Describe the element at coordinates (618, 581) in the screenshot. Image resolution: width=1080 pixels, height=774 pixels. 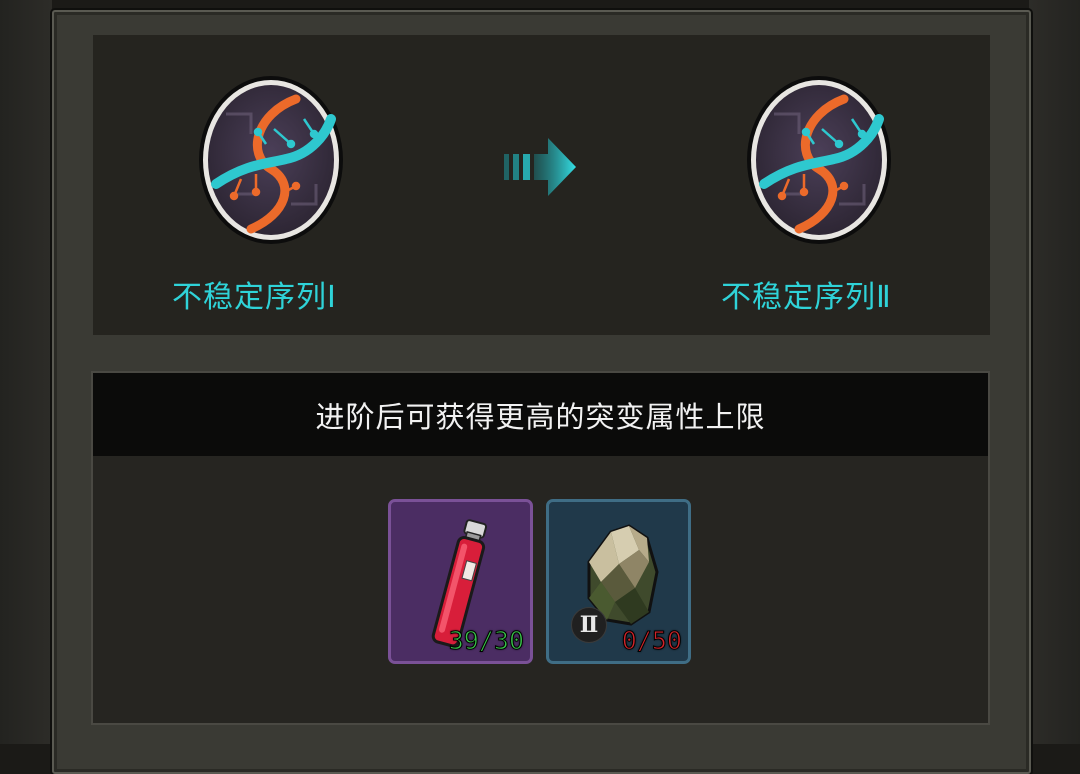
I see `material-slot-ore: Ⅱ 0/50` at that location.